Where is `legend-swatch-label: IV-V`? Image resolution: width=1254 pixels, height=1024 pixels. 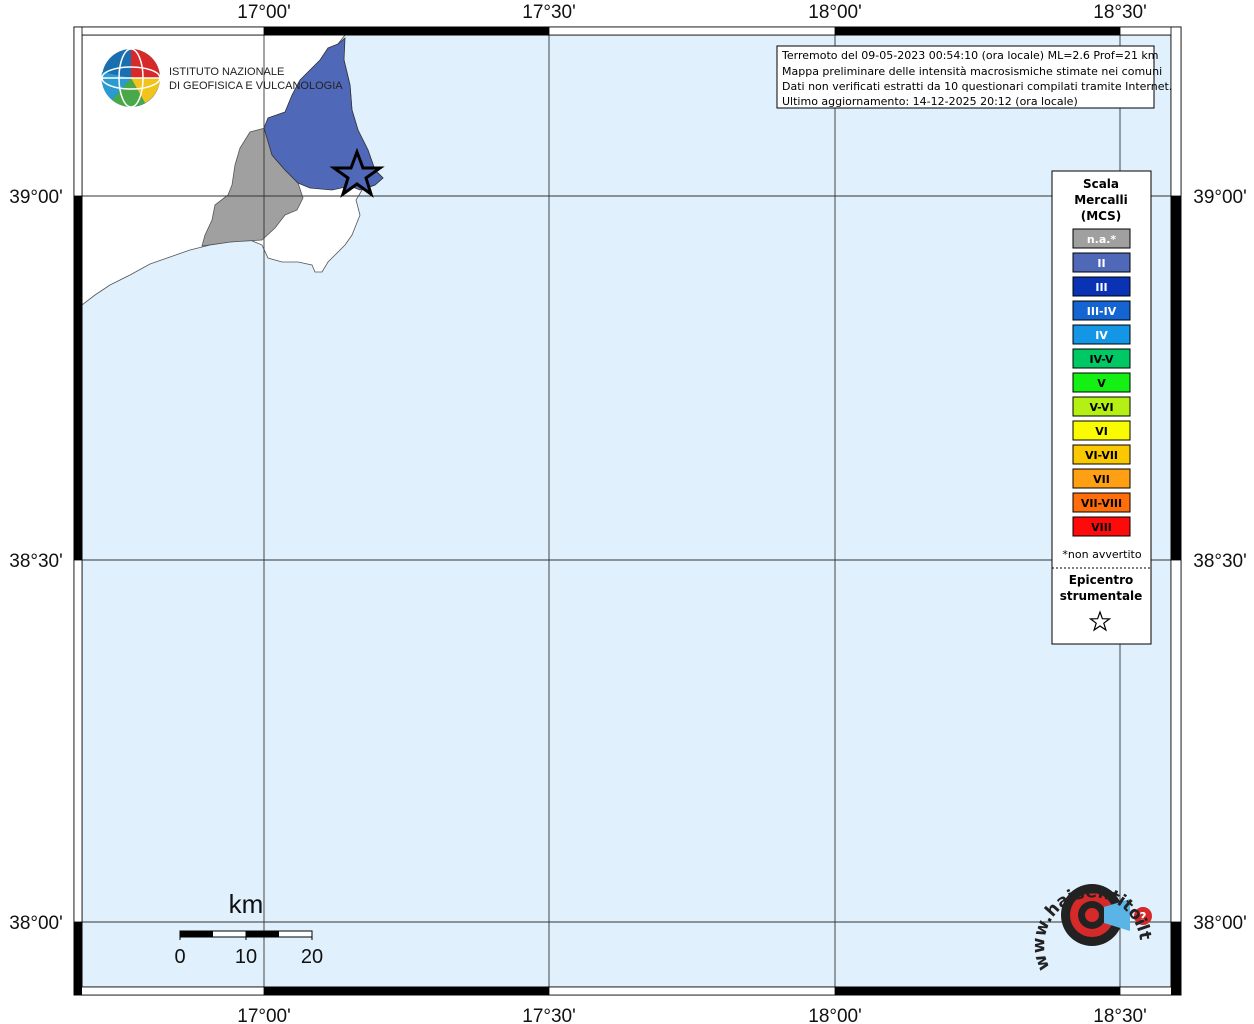 legend-swatch-label: IV-V is located at coordinates (1101, 359).